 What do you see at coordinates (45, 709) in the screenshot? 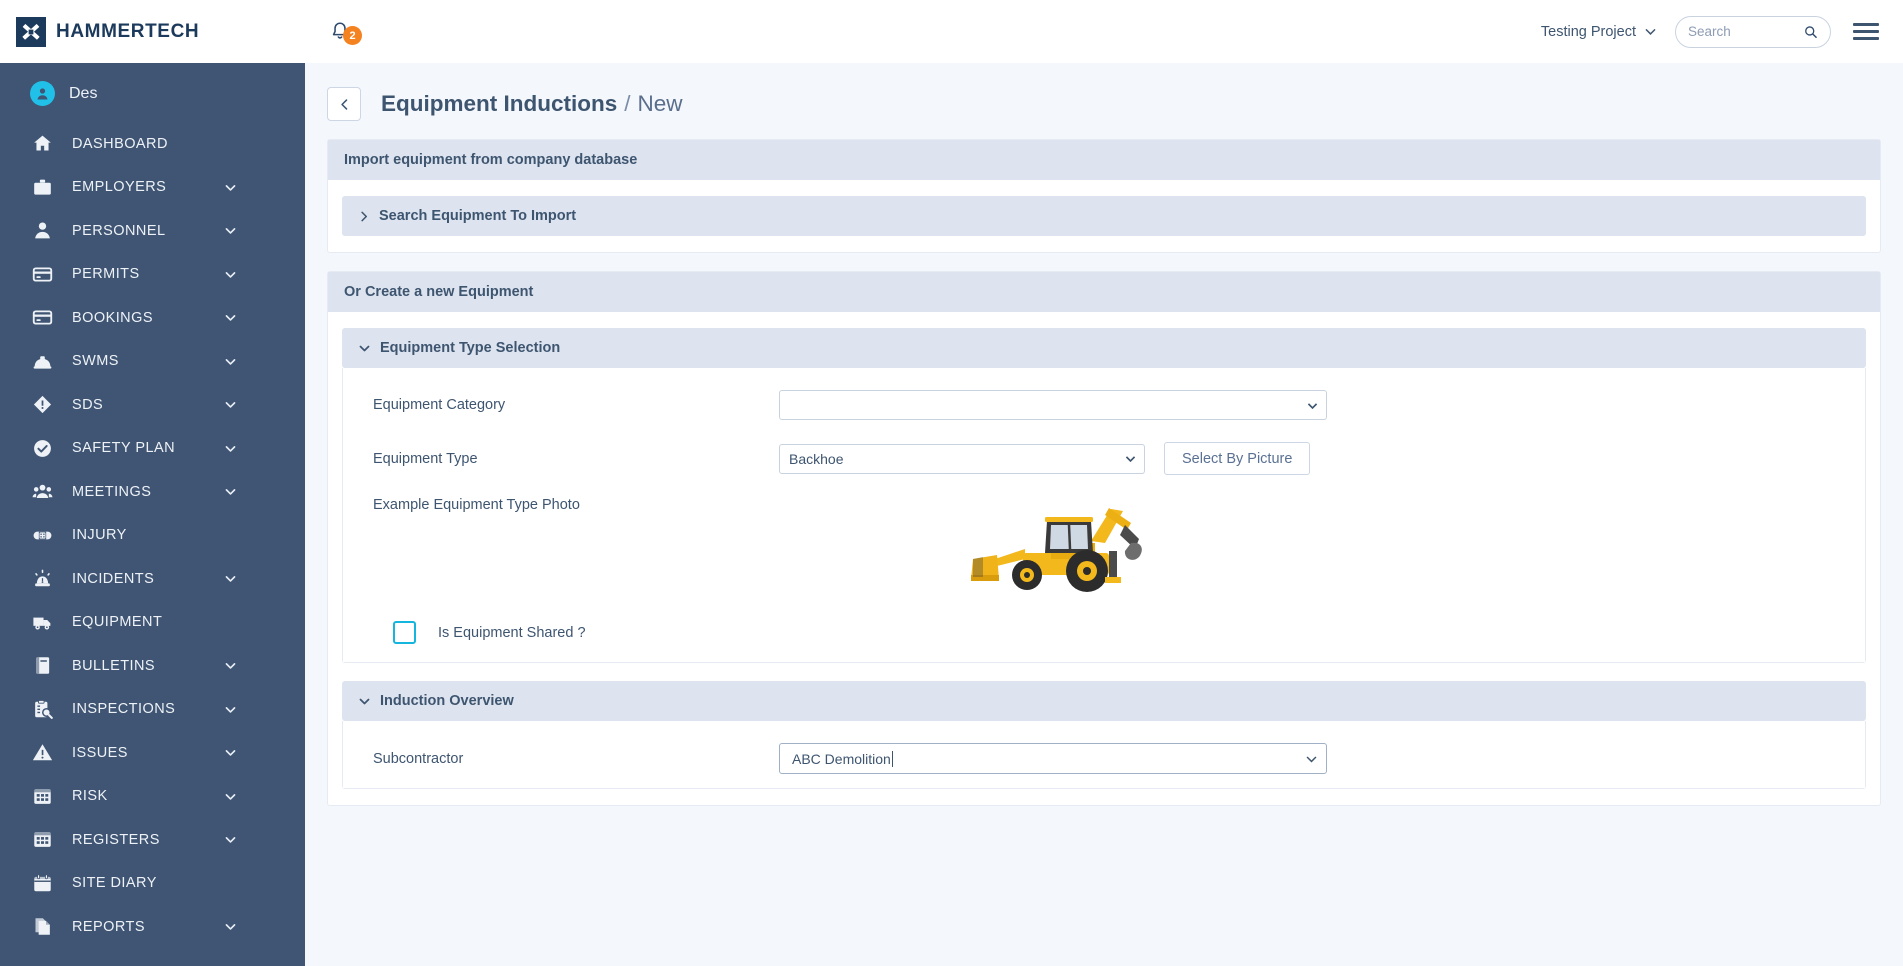
I see `clipboard-search-icon` at bounding box center [45, 709].